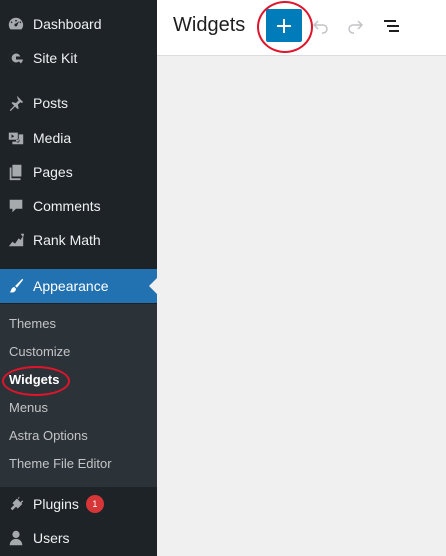 The width and height of the screenshot is (446, 556). What do you see at coordinates (67, 240) in the screenshot?
I see `sidebar-item-label: Rank Math` at bounding box center [67, 240].